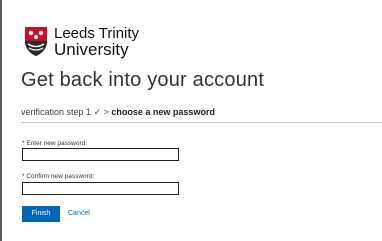  Describe the element at coordinates (201, 122) in the screenshot. I see `divider` at that location.